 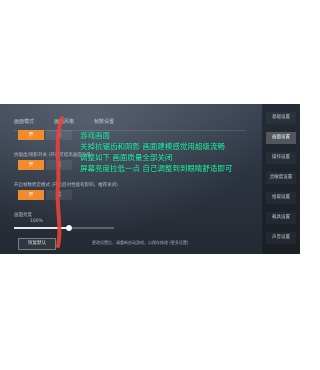 What do you see at coordinates (281, 158) in the screenshot?
I see `sidebar-item-controls: 操作设置` at bounding box center [281, 158].